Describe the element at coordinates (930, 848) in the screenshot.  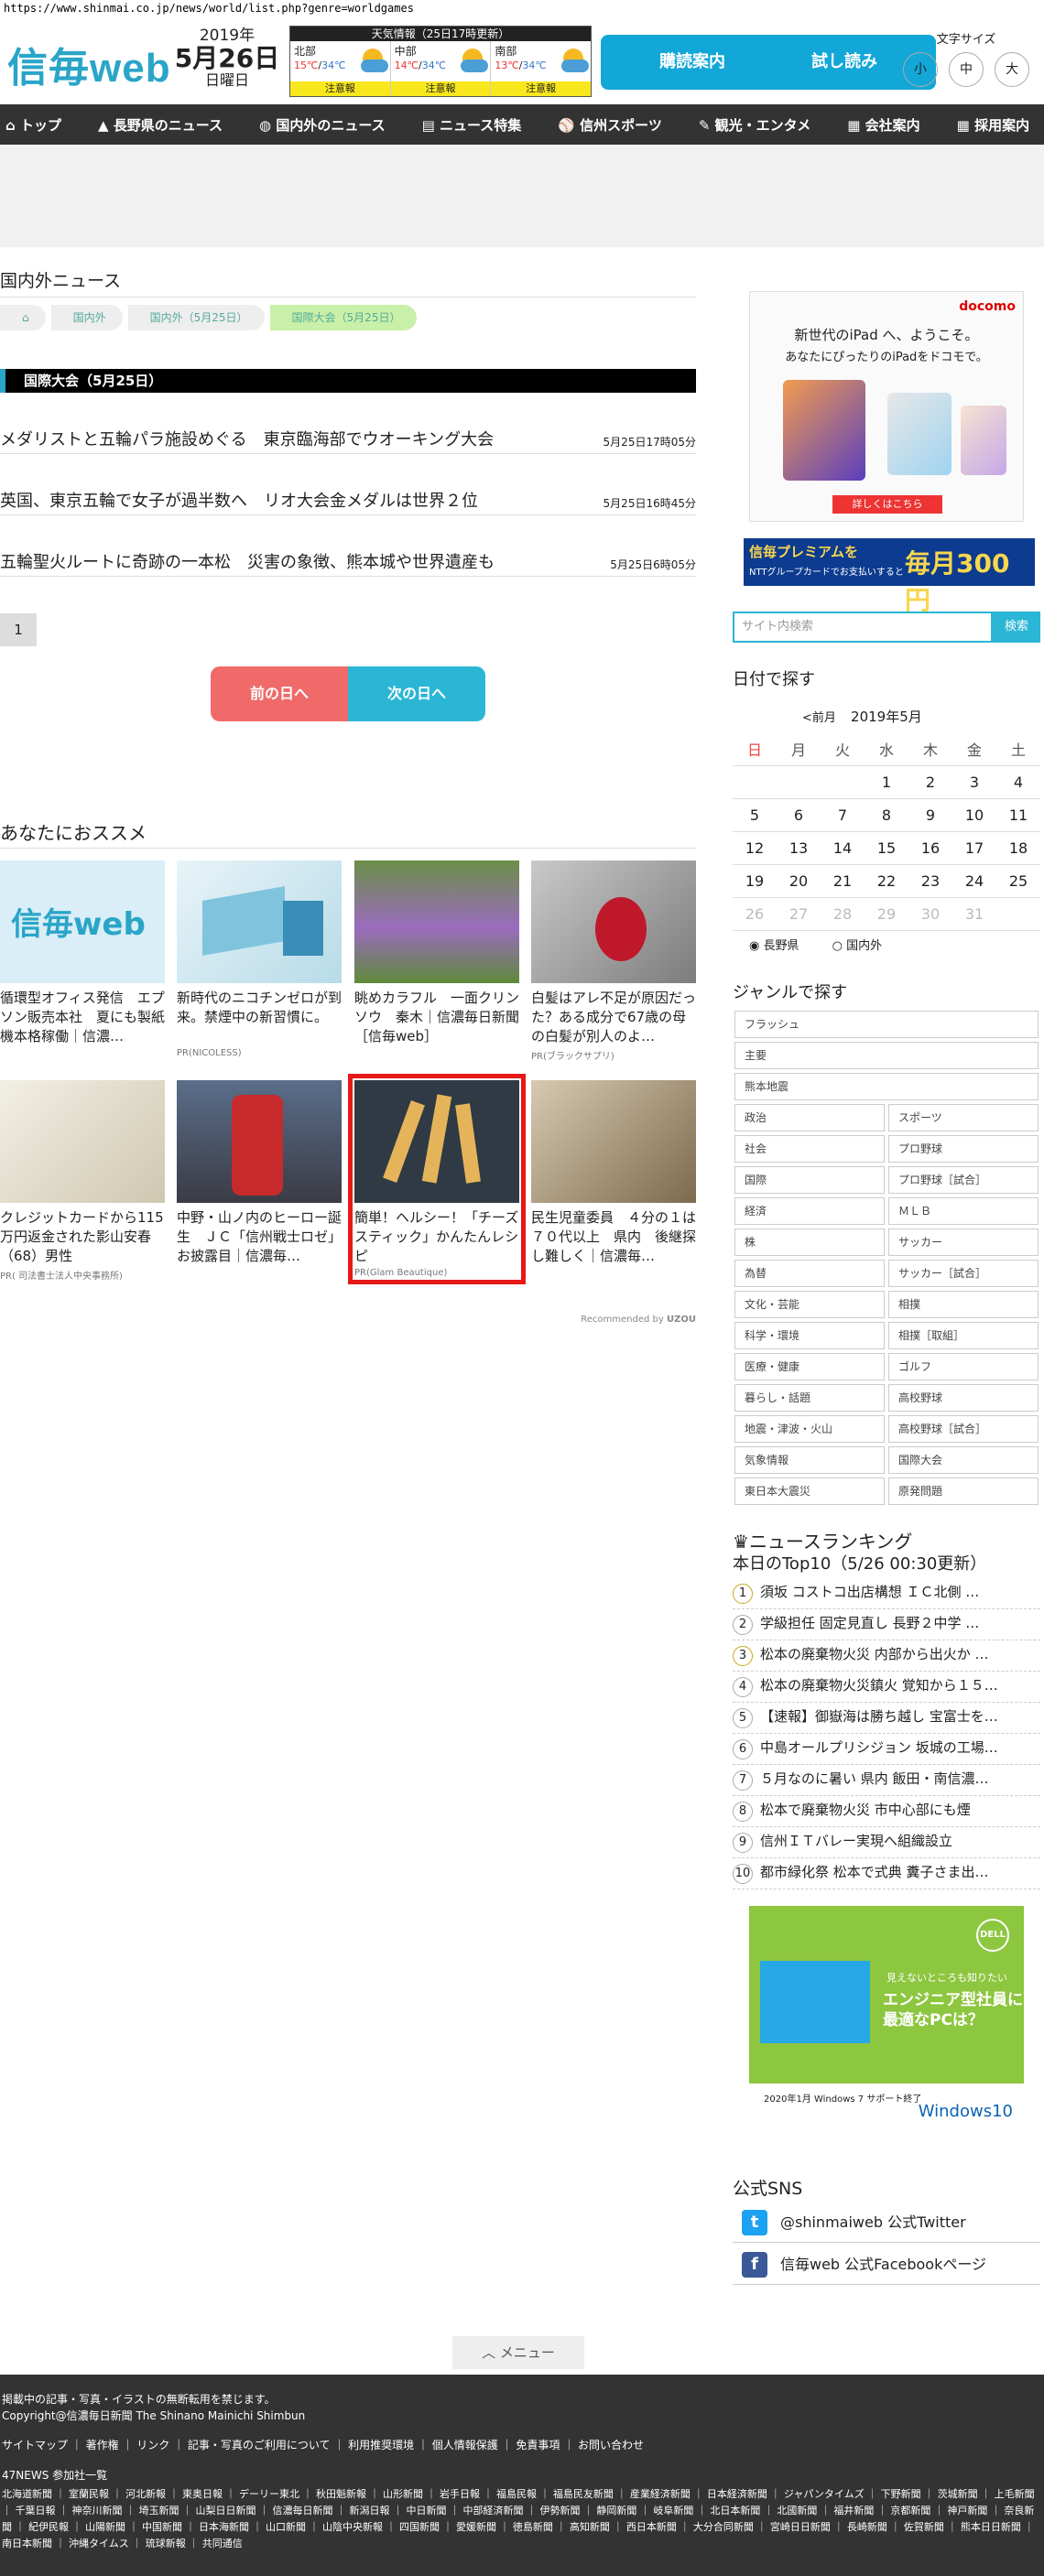
I see `calendar-day: 16` at that location.